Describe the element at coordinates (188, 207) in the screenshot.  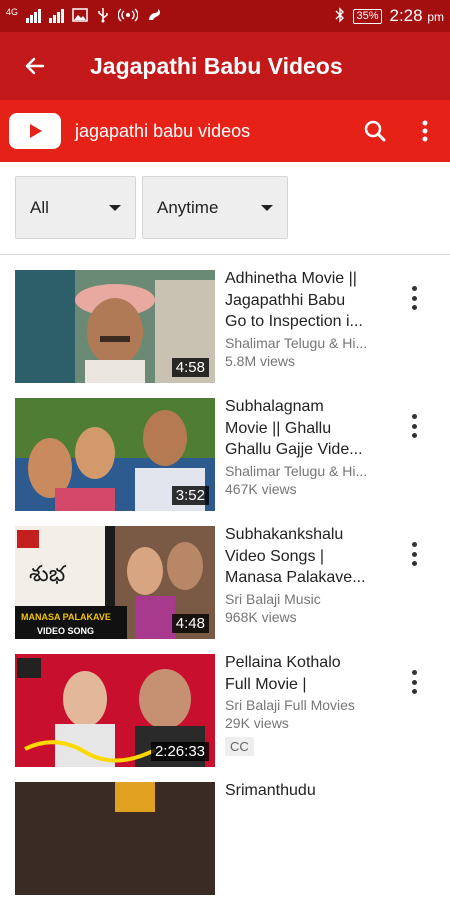
I see `date-filter-label: Anytime` at that location.